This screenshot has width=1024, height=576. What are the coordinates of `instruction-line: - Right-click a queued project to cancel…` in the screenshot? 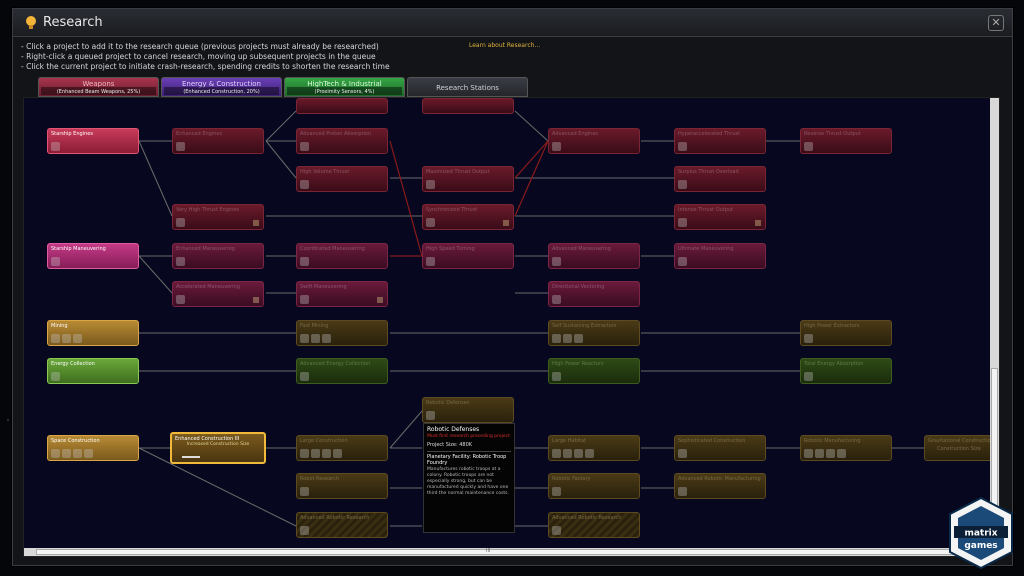 It's located at (198, 56).